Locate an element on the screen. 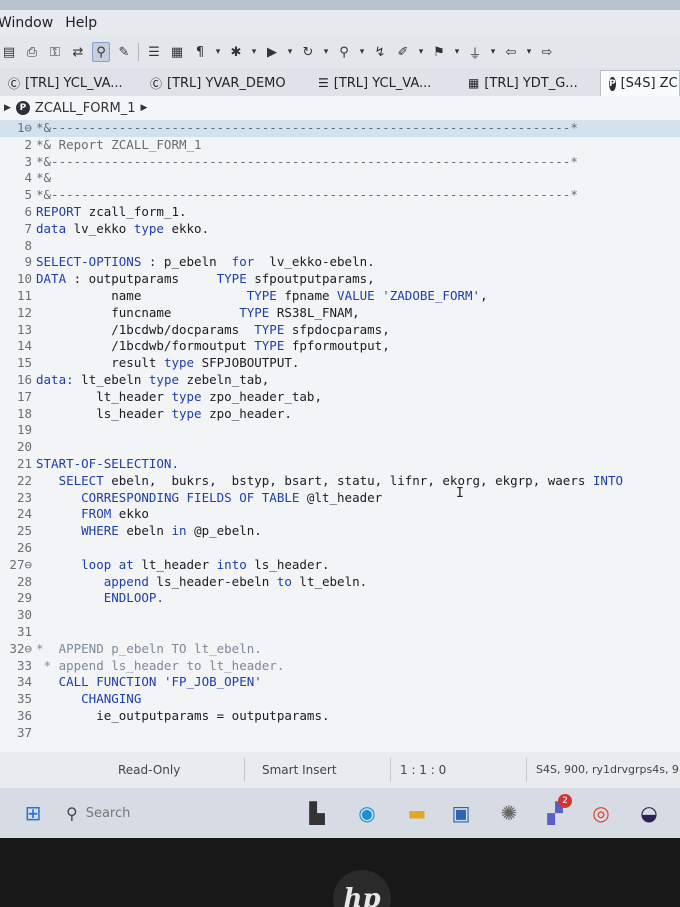  breadcrumb-label: ZCALL_FORM_1 is located at coordinates (85, 108).